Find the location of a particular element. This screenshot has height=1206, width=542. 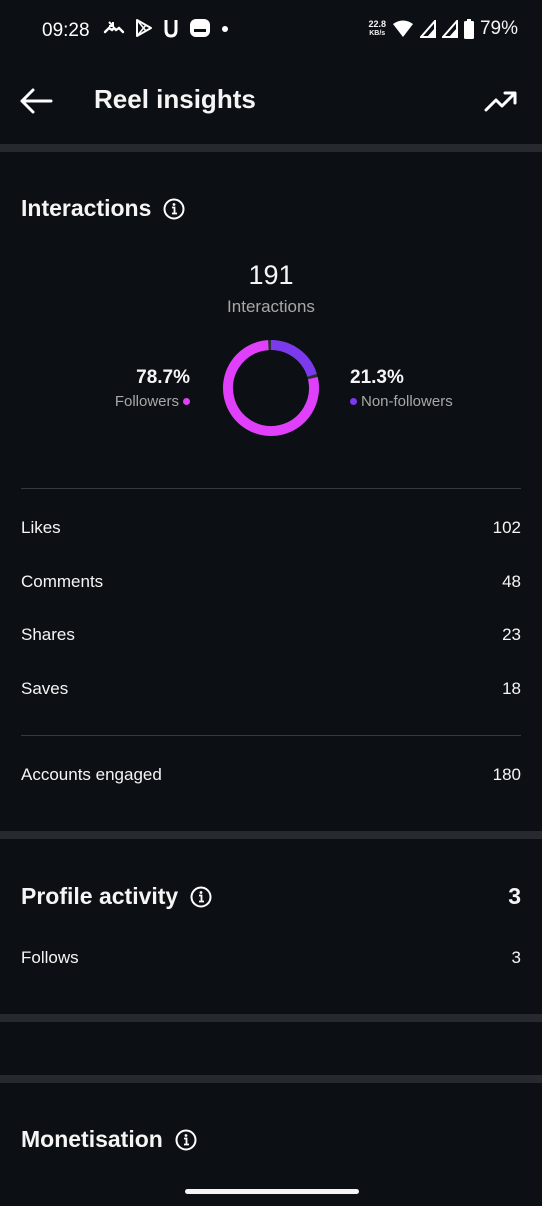

metric-value: 102 is located at coordinates (506, 527).